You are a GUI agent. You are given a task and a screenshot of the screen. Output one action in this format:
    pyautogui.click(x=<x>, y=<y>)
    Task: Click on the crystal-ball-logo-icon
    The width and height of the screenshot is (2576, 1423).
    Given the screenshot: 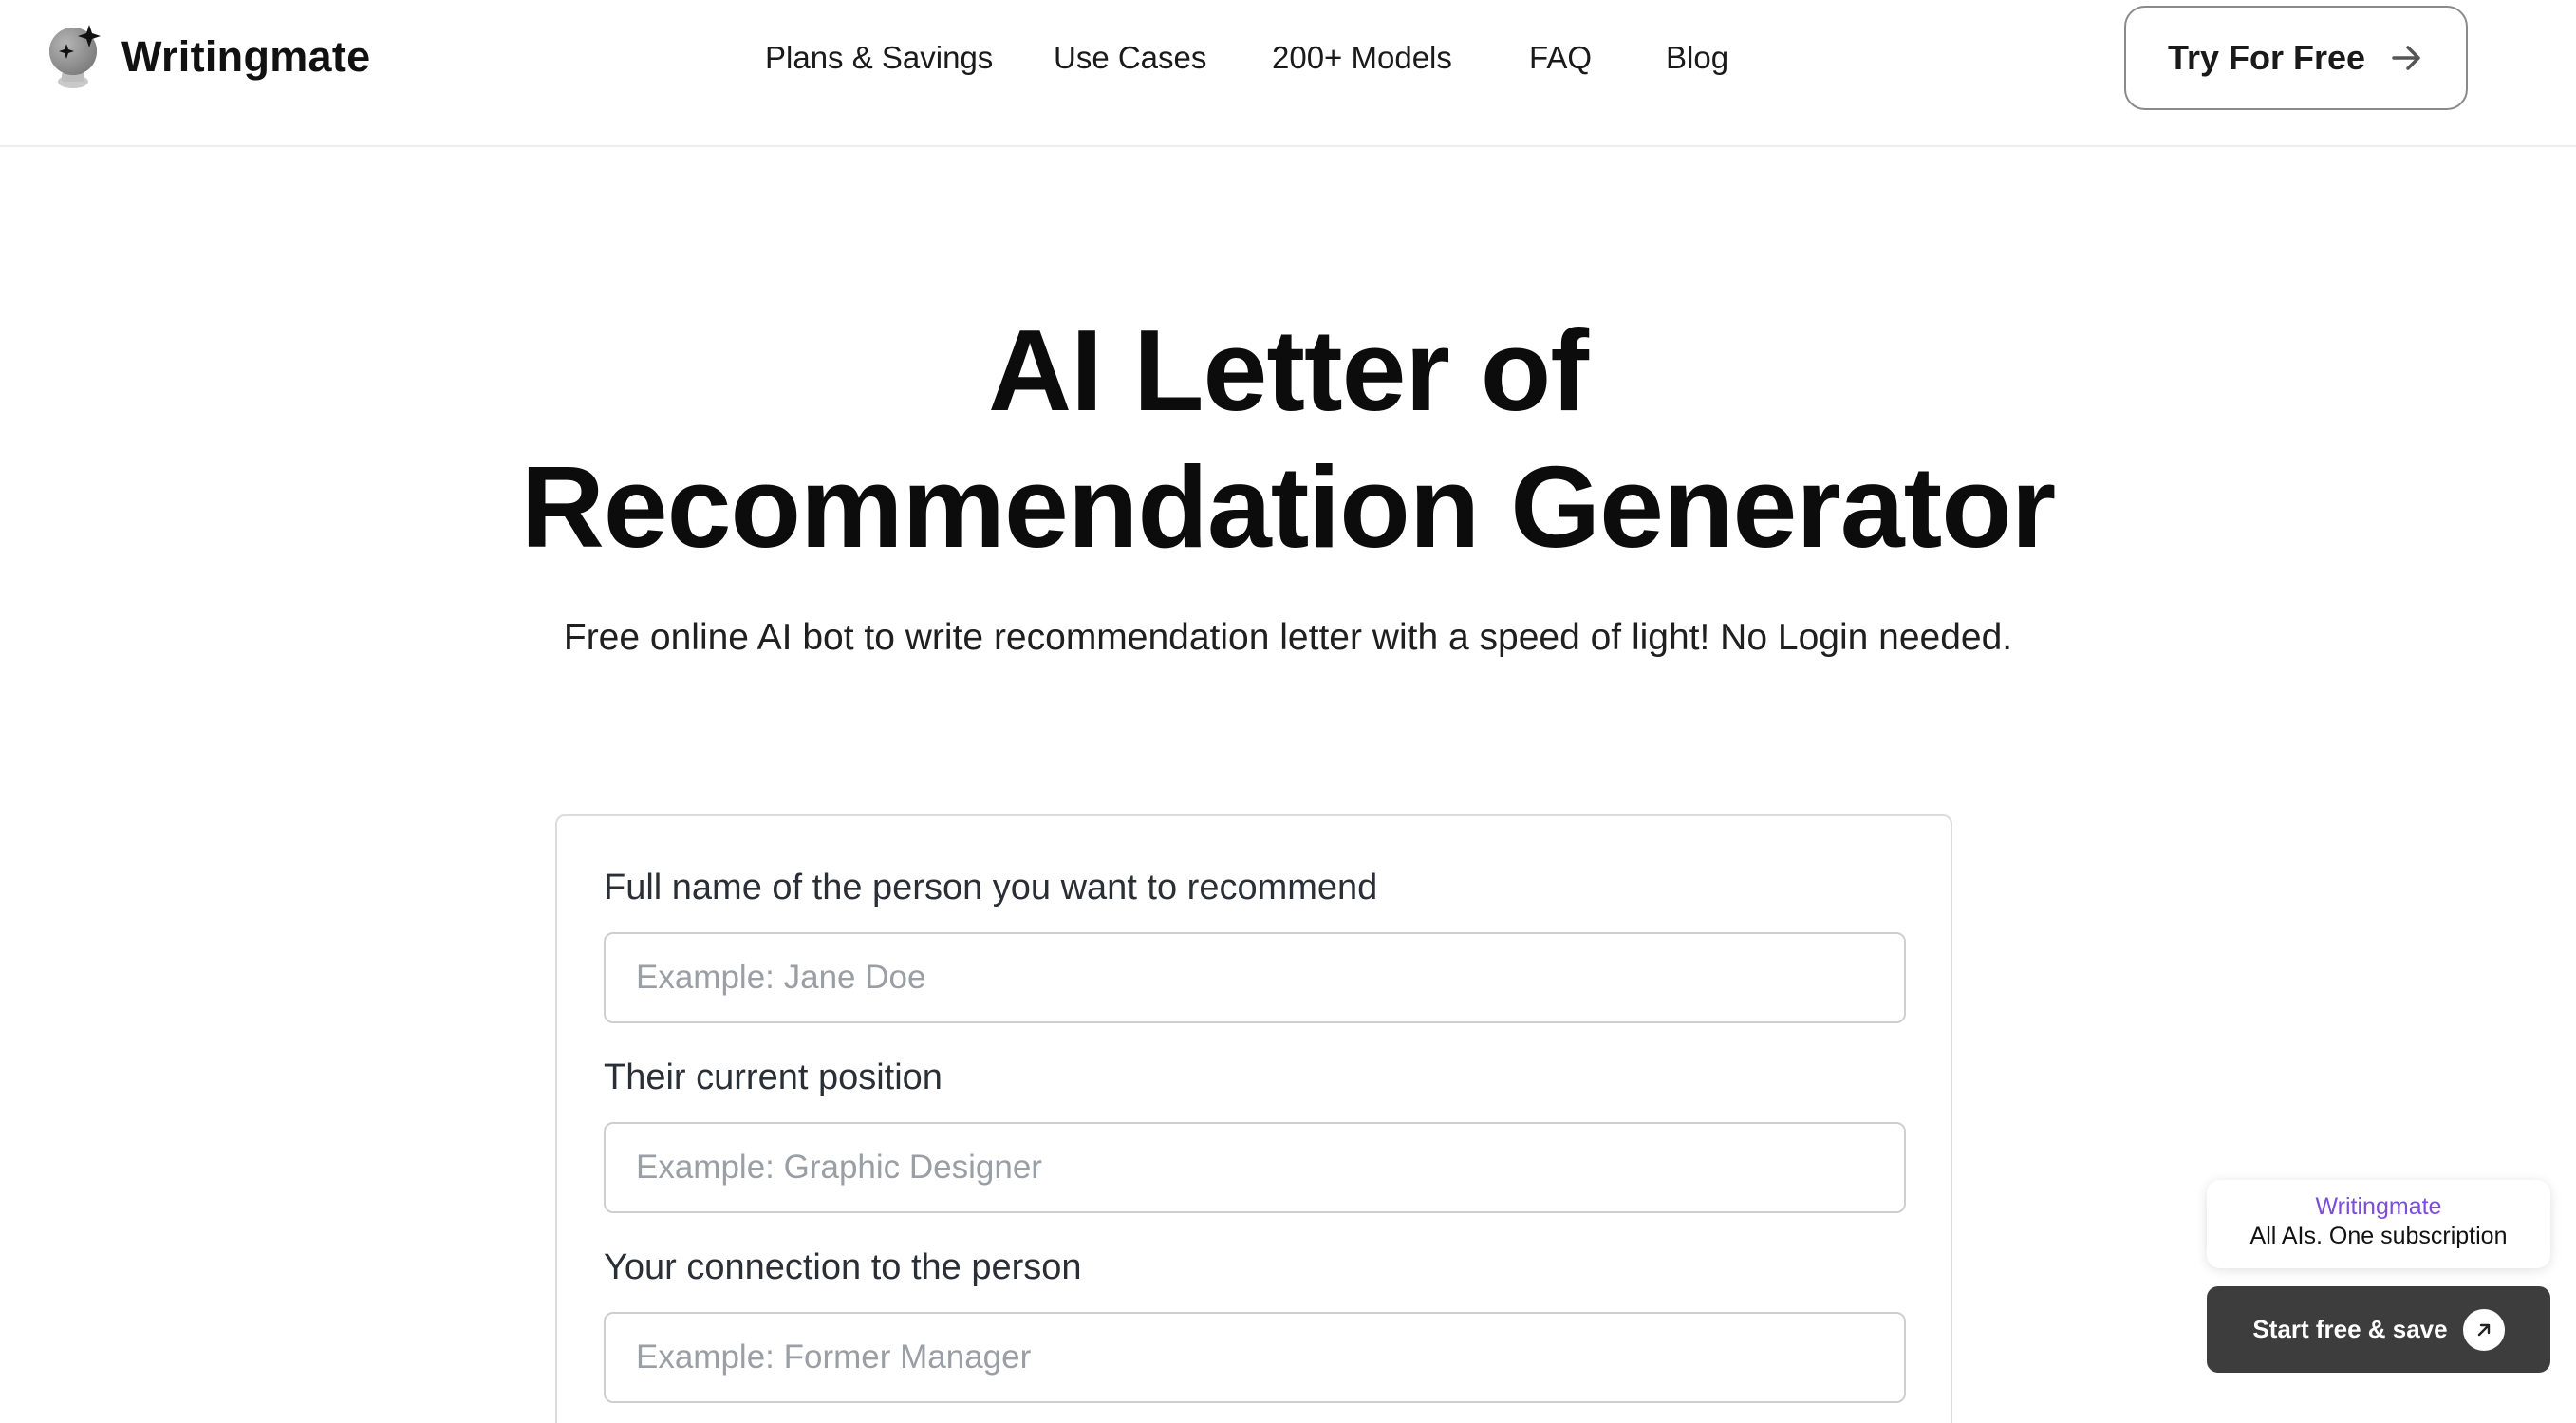 What is the action you would take?
    pyautogui.click(x=77, y=57)
    